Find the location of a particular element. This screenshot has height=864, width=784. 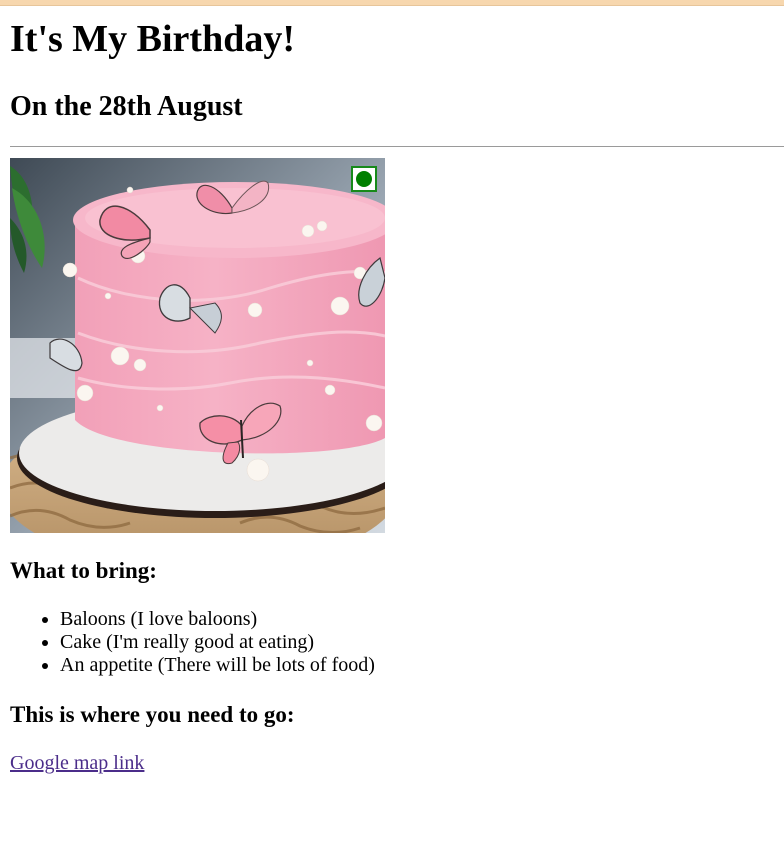

list-item: Baloons (I love baloons) is located at coordinates (422, 619).